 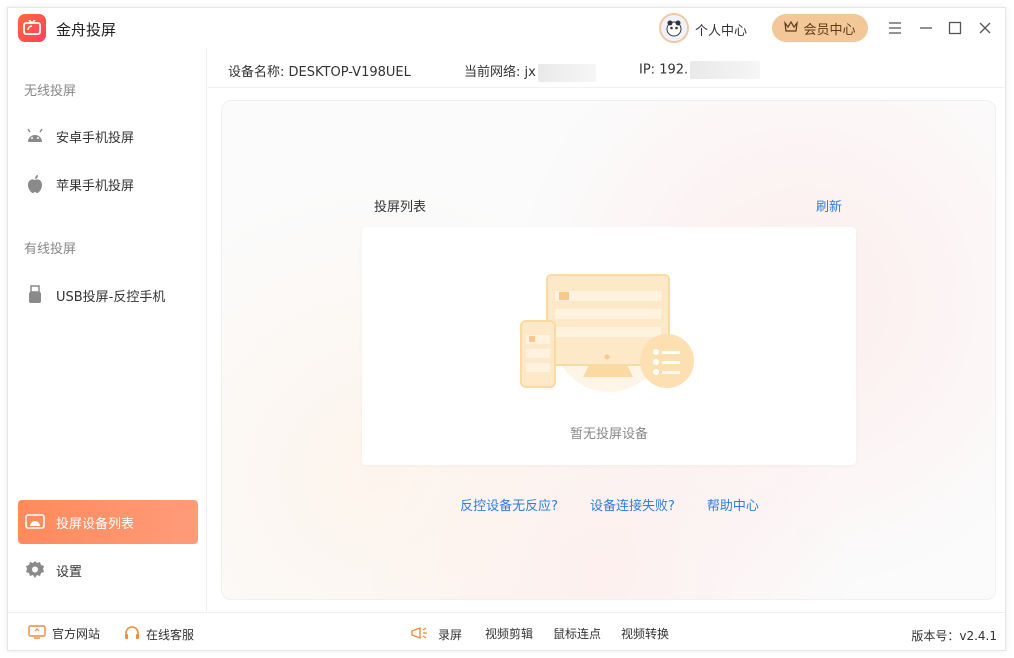 I want to click on sidebar-item-android: 安卓手机投屏, so click(x=108, y=136).